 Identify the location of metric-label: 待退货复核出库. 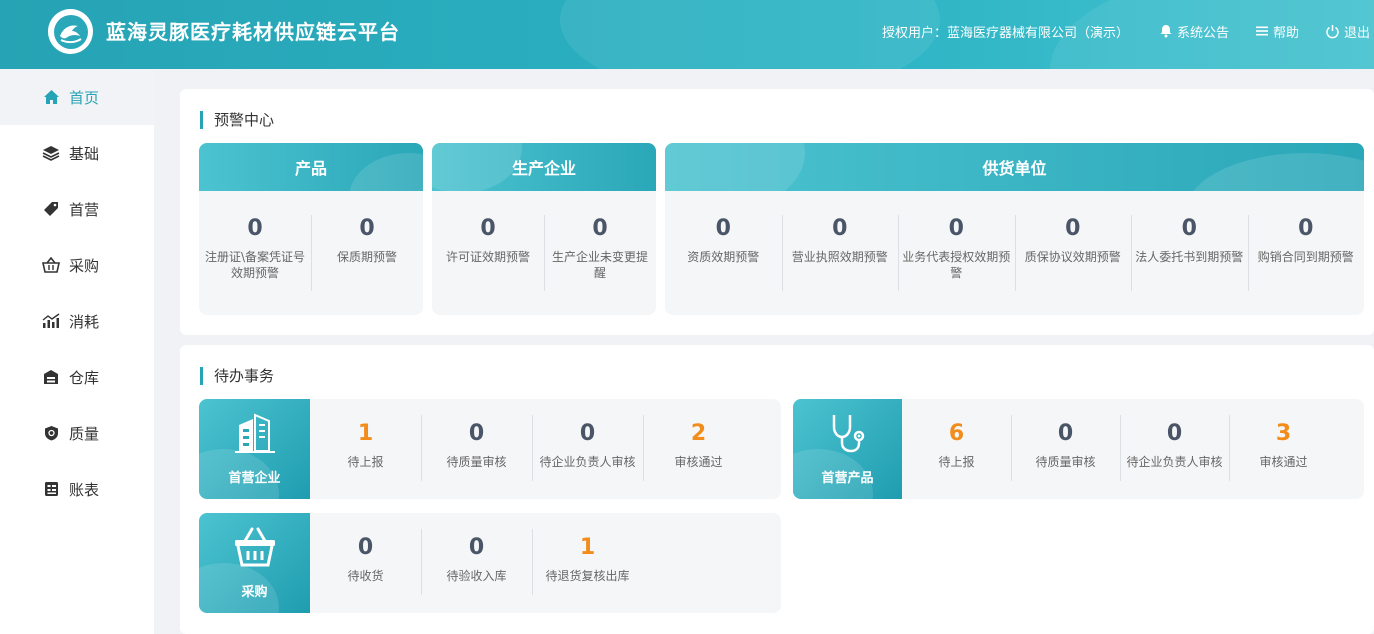
(587, 576).